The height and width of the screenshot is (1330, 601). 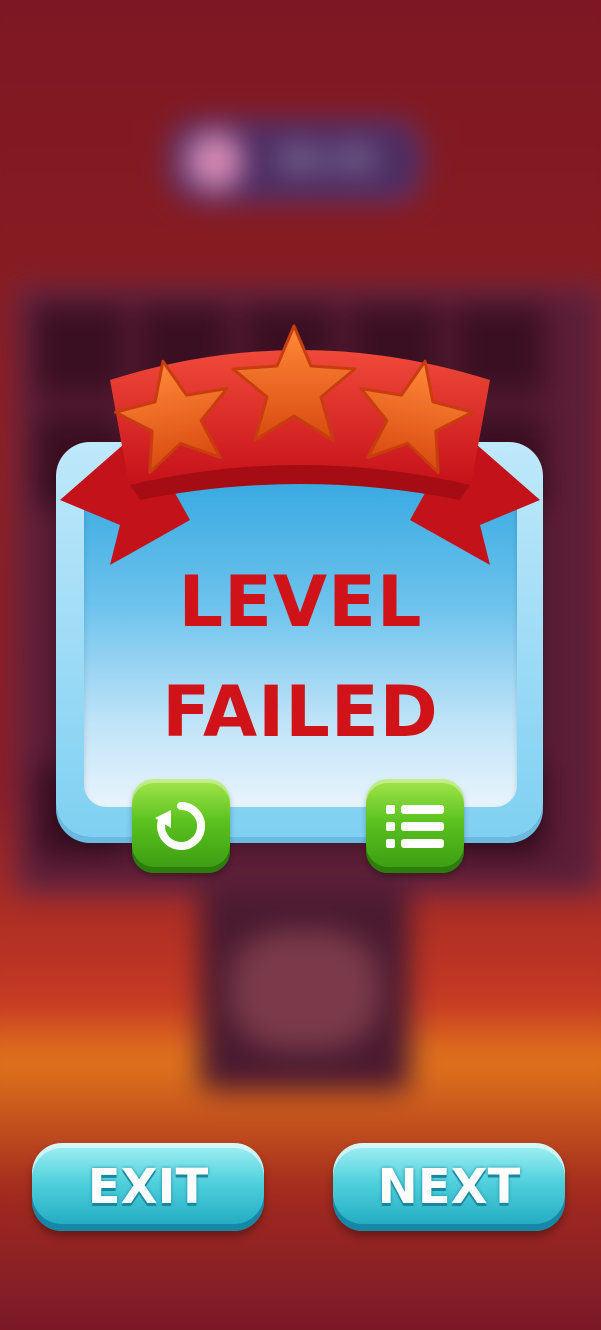 I want to click on menu-list-icon, so click(x=415, y=826).